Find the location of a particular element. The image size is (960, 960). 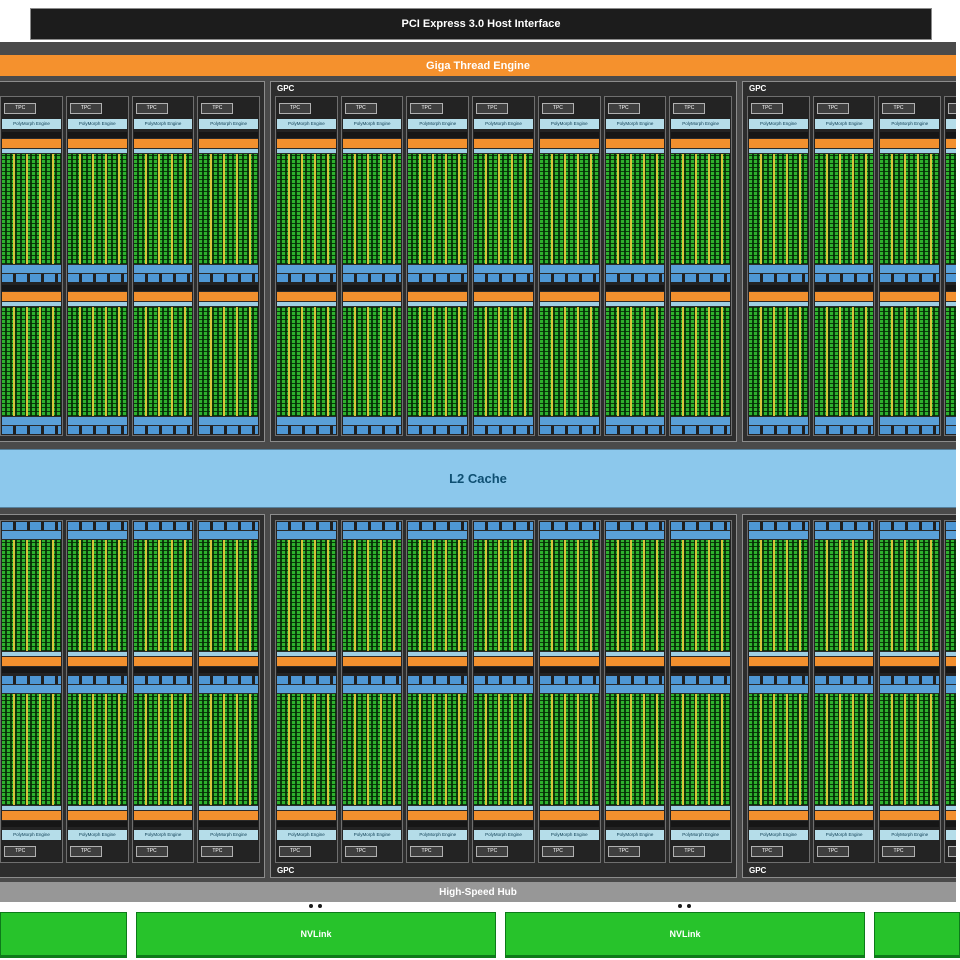

nvlink-segment: NVLink is located at coordinates (316, 935).